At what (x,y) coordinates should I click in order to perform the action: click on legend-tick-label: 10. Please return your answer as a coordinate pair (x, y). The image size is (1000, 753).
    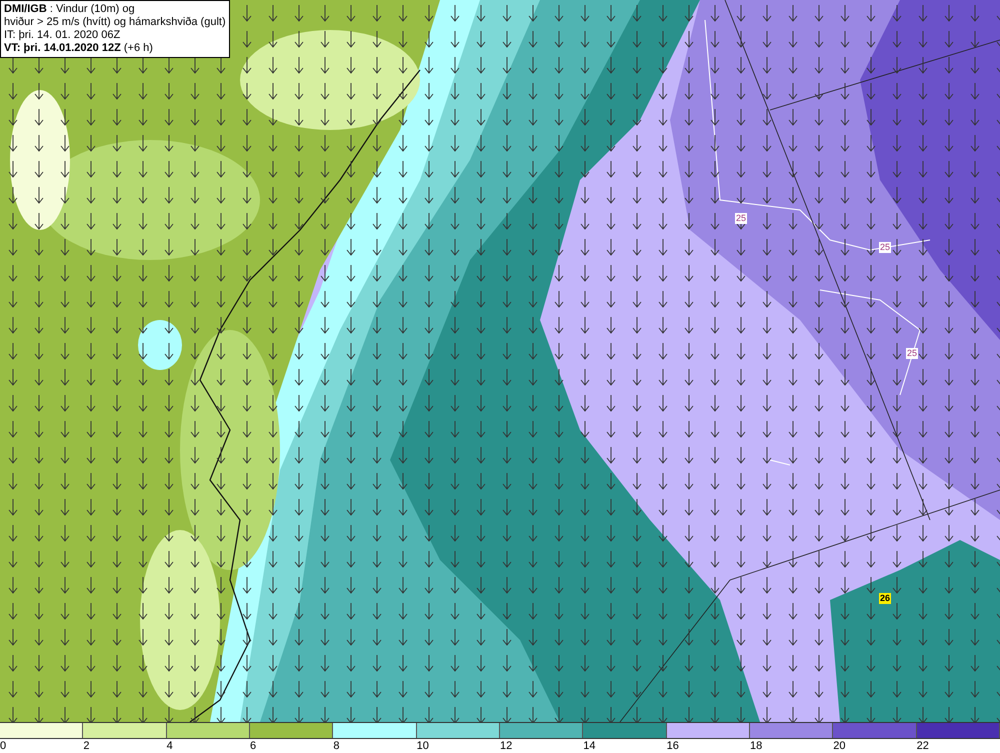
    Looking at the image, I should click on (422, 746).